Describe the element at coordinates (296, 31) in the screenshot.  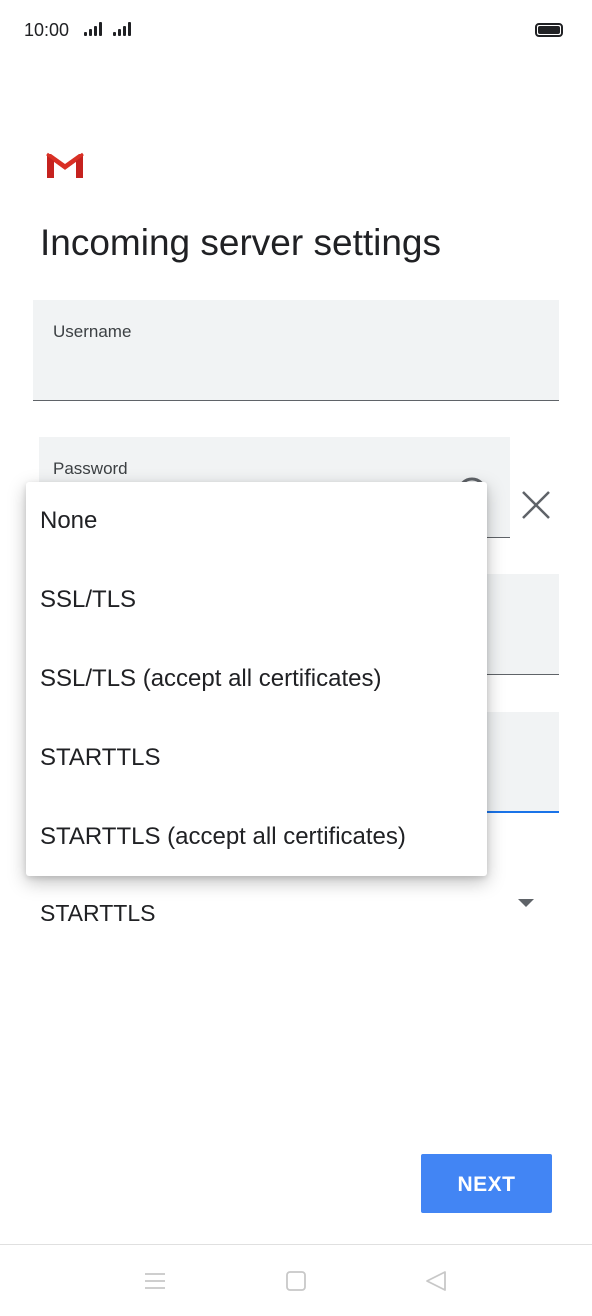
I see `status-bar: 10:00` at that location.